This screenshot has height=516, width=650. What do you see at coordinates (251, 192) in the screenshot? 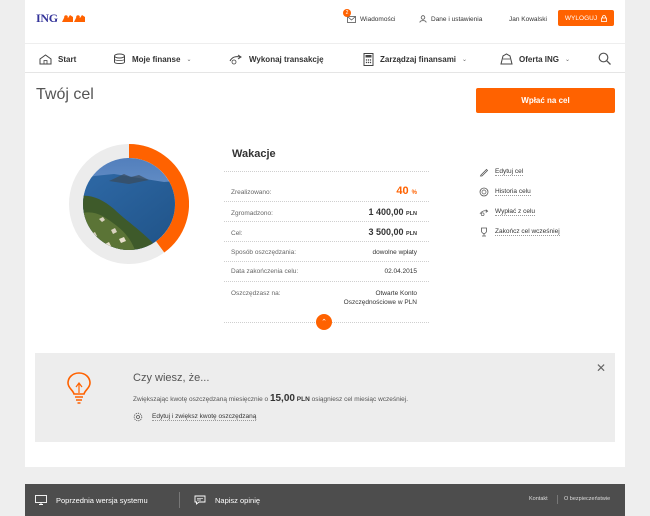
I see `realized-label: Zrealizowano:` at bounding box center [251, 192].